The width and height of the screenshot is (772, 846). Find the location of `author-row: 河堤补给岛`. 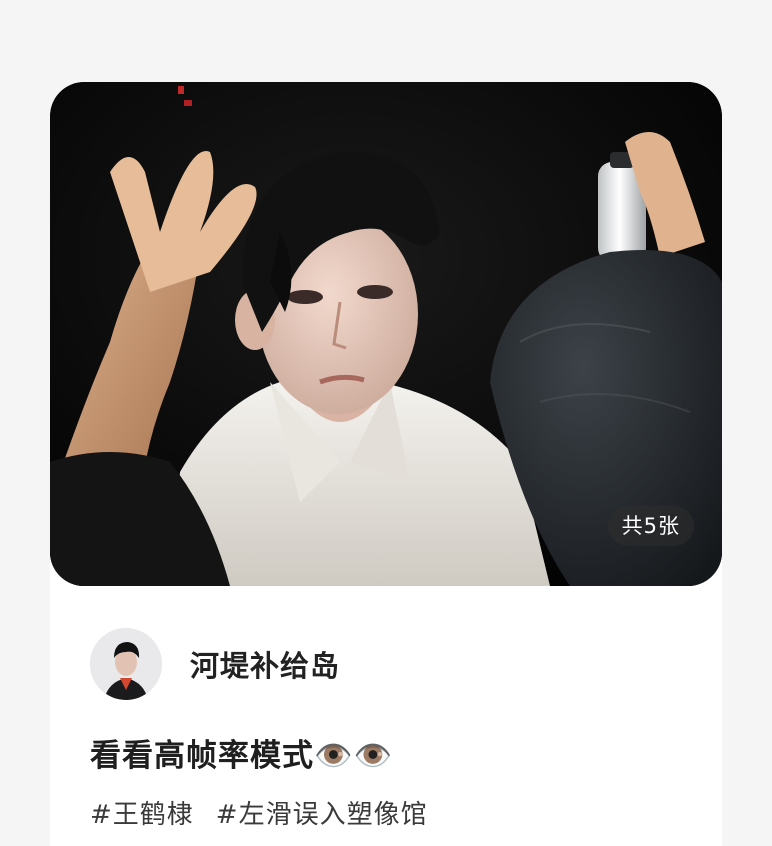

author-row: 河堤补给岛 is located at coordinates (215, 664).